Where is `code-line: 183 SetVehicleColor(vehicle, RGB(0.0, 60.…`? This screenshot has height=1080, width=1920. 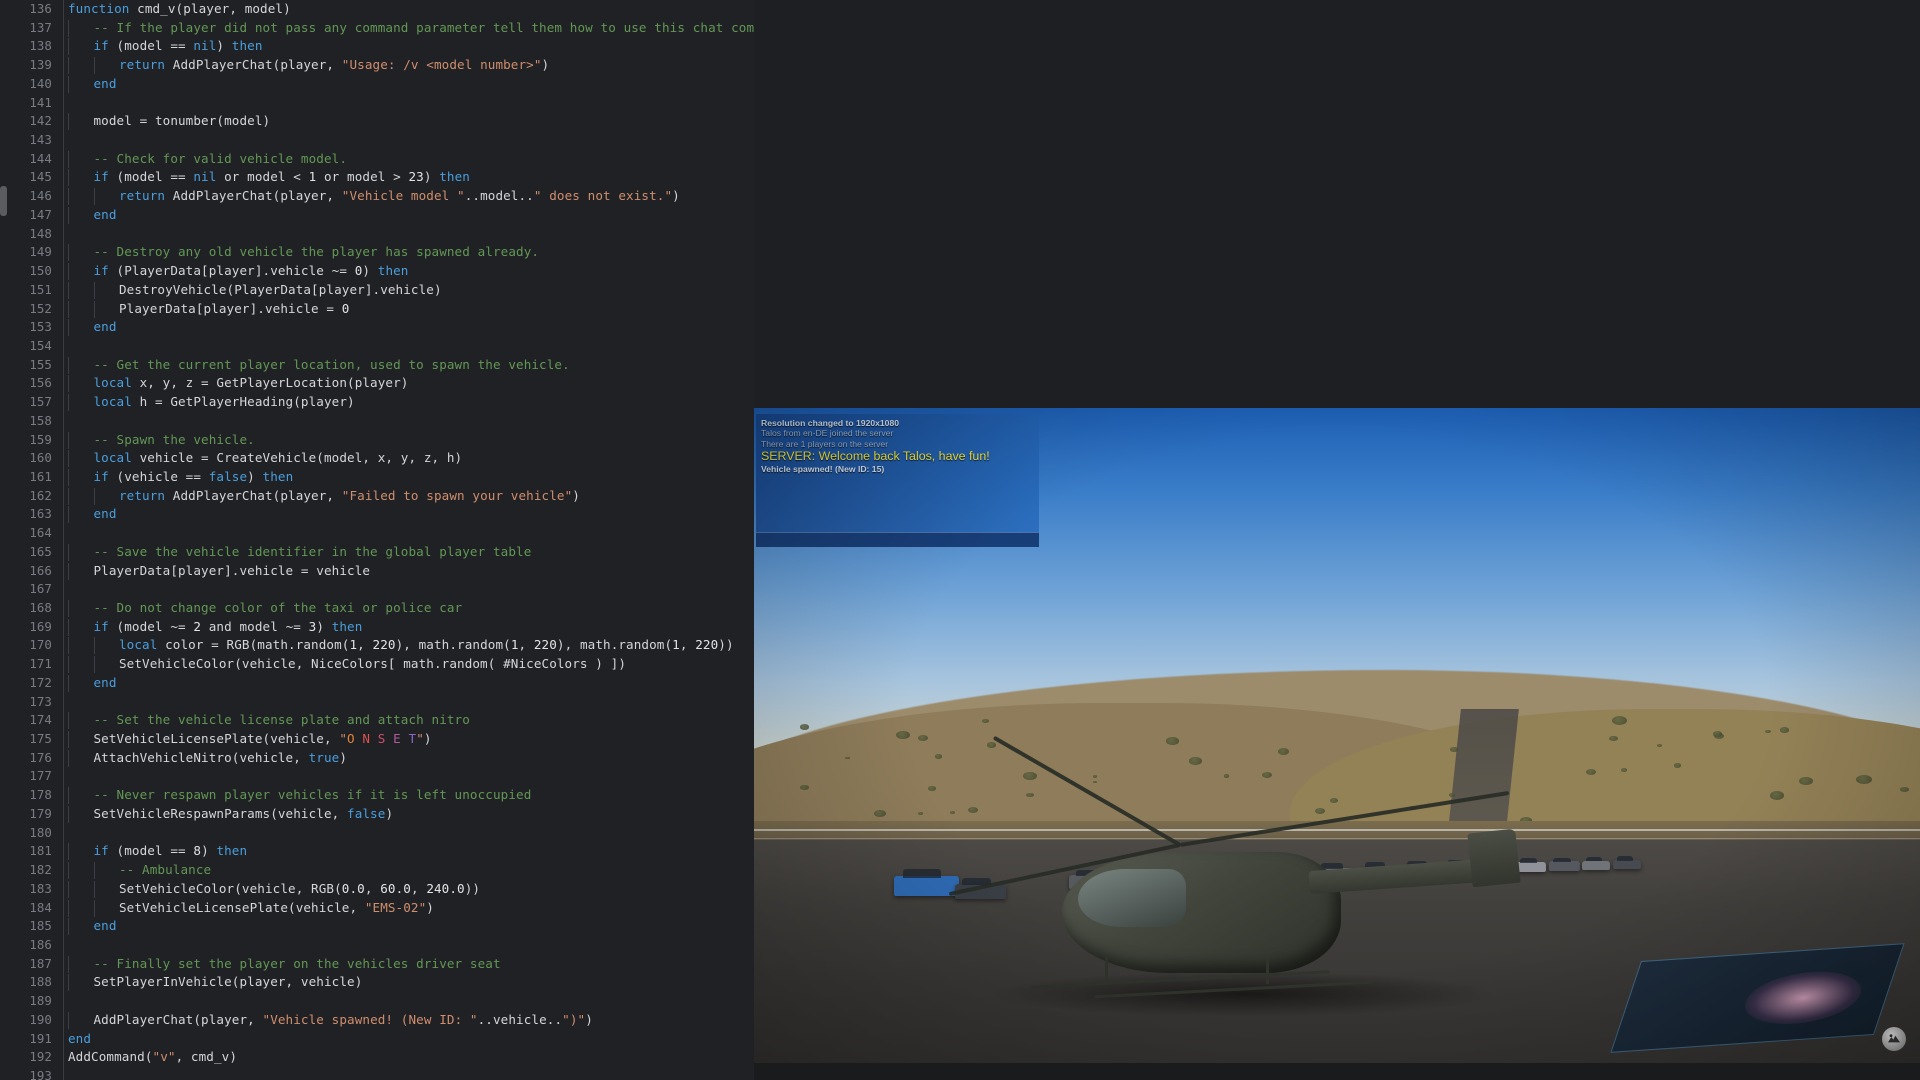 code-line: 183 SetVehicleColor(vehicle, RGB(0.0, 60.… is located at coordinates (377, 889).